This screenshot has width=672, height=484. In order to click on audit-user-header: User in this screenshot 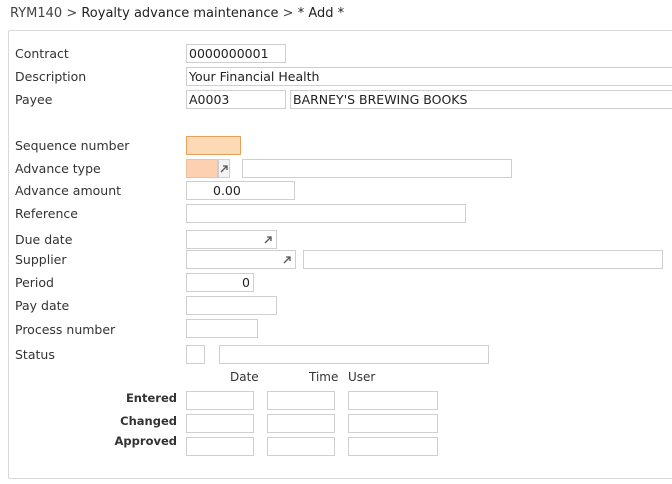, I will do `click(362, 377)`.